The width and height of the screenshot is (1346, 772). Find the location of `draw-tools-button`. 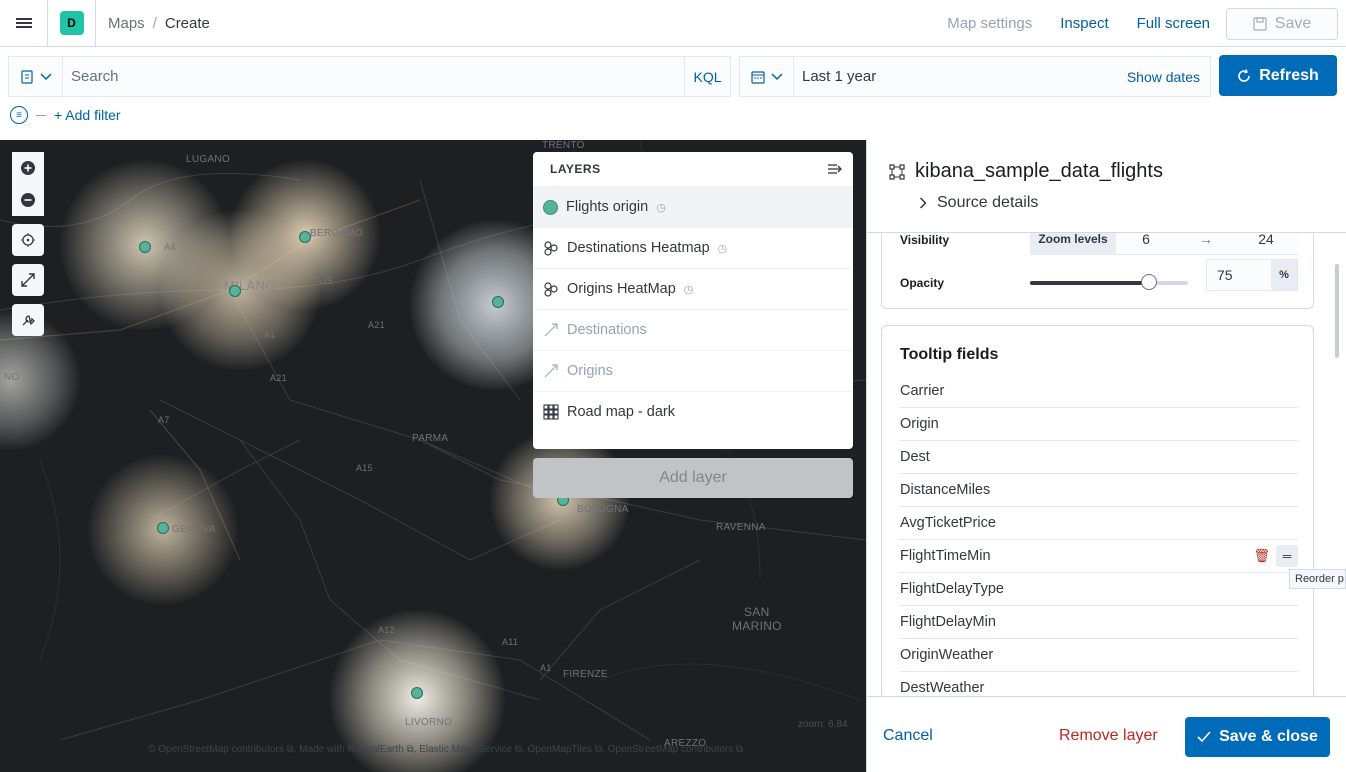

draw-tools-button is located at coordinates (28, 320).